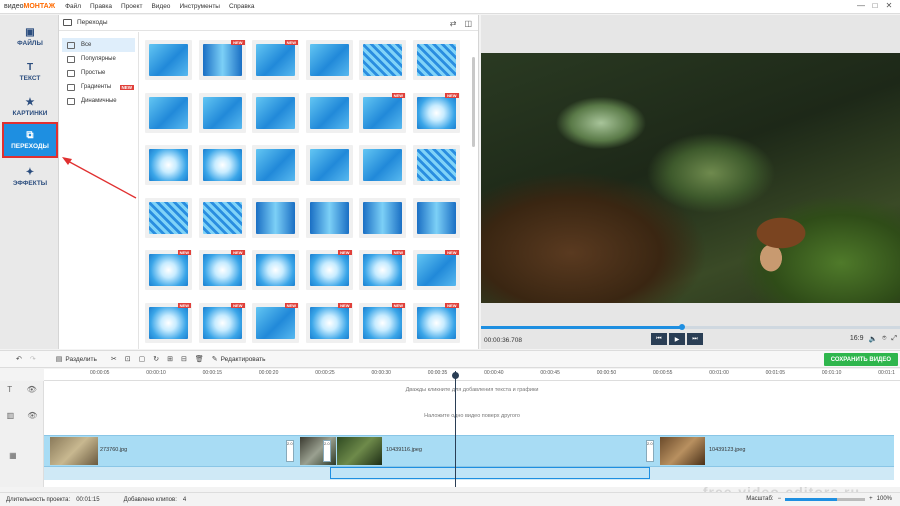 The width and height of the screenshot is (900, 506). Describe the element at coordinates (861, 5) in the screenshot. I see `minimize-button: —` at that location.